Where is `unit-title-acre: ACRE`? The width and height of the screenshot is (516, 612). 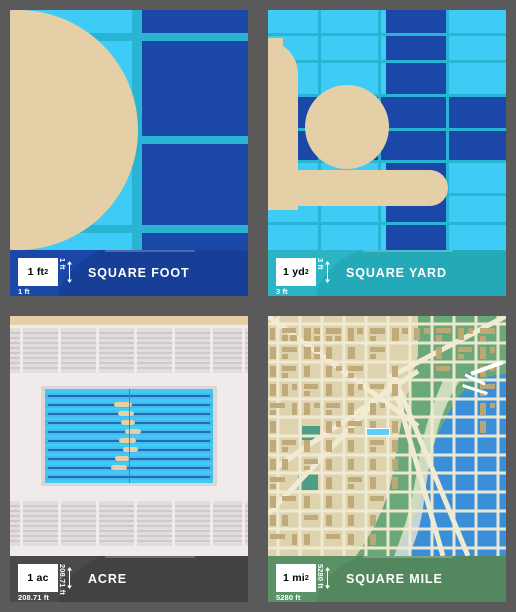
unit-title-acre: ACRE is located at coordinates (108, 579).